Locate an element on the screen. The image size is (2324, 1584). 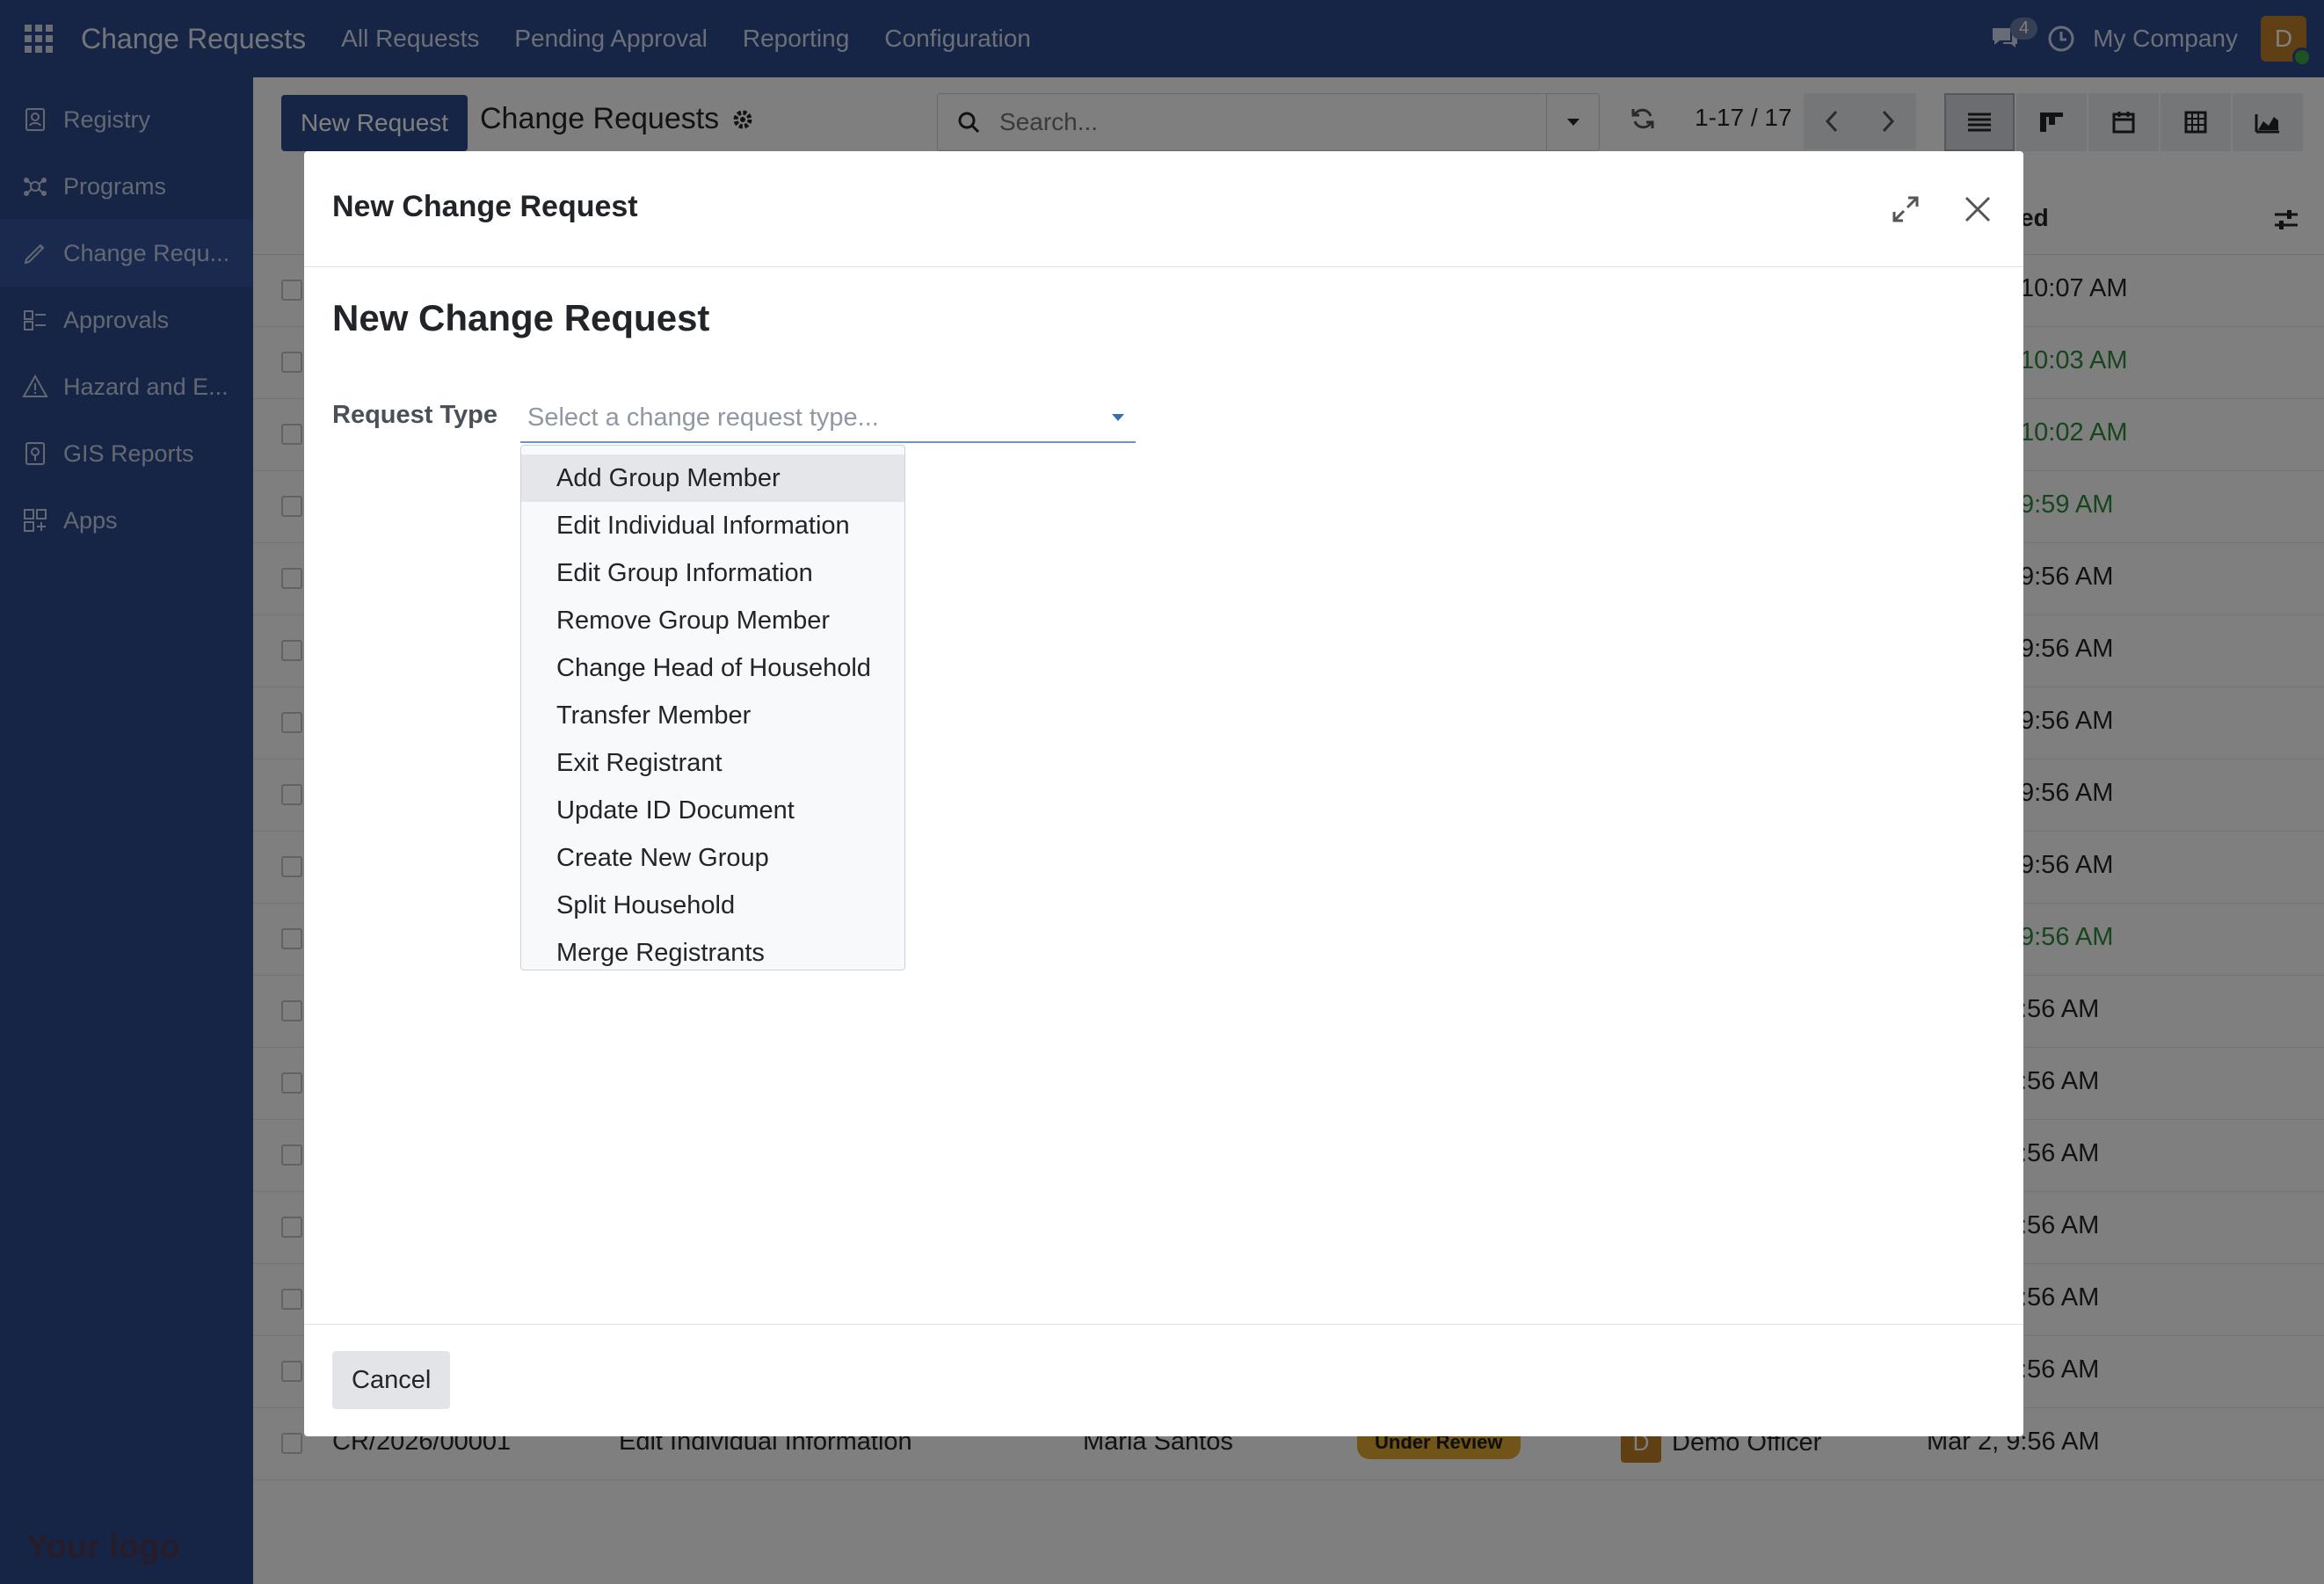
dropdown-option: Split Household is located at coordinates (712, 906).